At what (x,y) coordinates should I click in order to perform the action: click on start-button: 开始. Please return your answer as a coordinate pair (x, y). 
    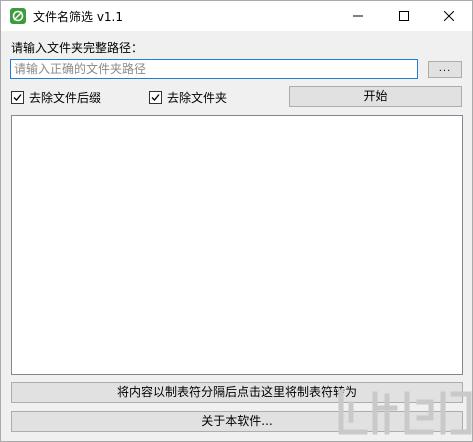
    Looking at the image, I should click on (375, 96).